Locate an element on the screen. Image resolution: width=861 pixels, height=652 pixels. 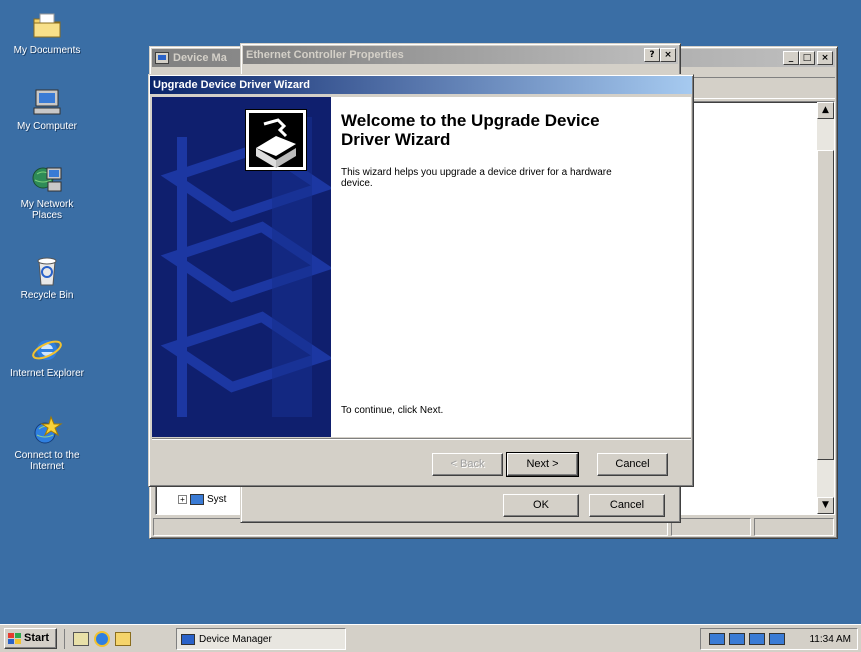
desktop-icon-internet-explorer: Internet Explorer is located at coordinates (47, 356).